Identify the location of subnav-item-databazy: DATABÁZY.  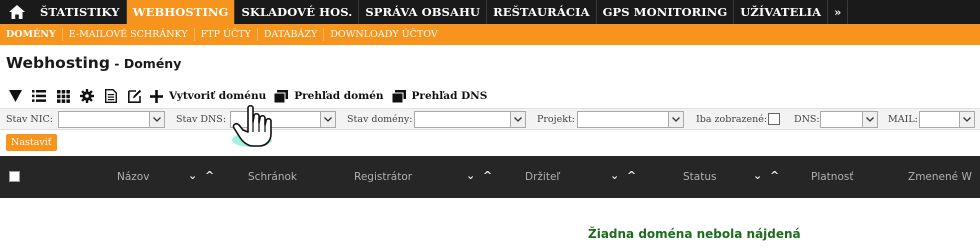
(291, 34).